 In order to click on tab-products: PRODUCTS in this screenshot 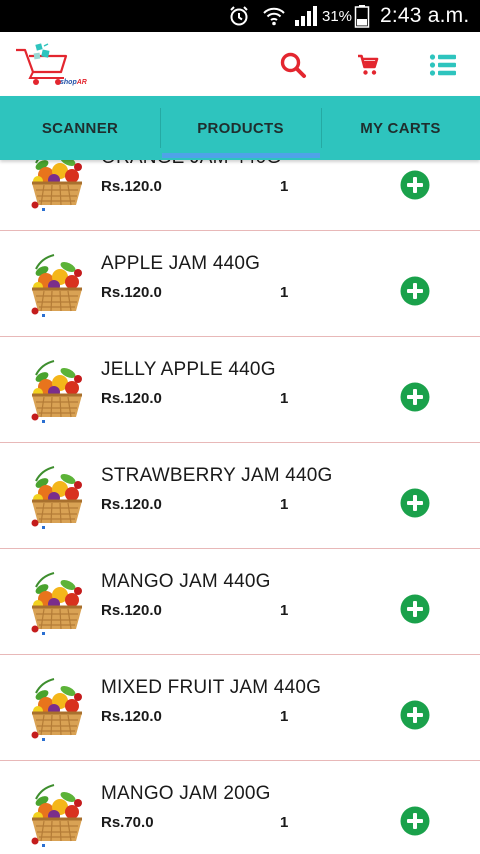, I will do `click(240, 128)`.